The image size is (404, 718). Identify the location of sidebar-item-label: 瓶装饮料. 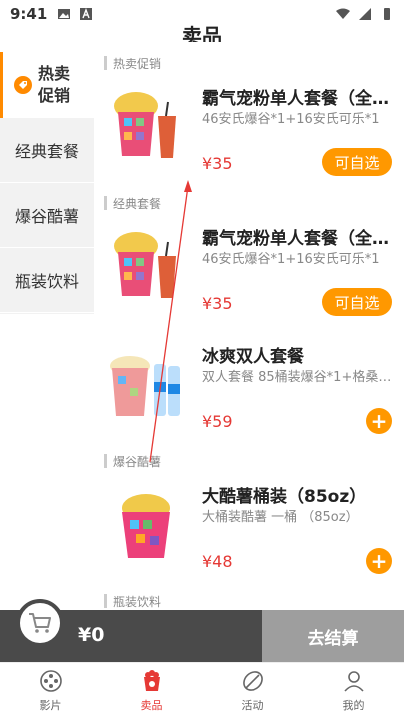
(46, 281).